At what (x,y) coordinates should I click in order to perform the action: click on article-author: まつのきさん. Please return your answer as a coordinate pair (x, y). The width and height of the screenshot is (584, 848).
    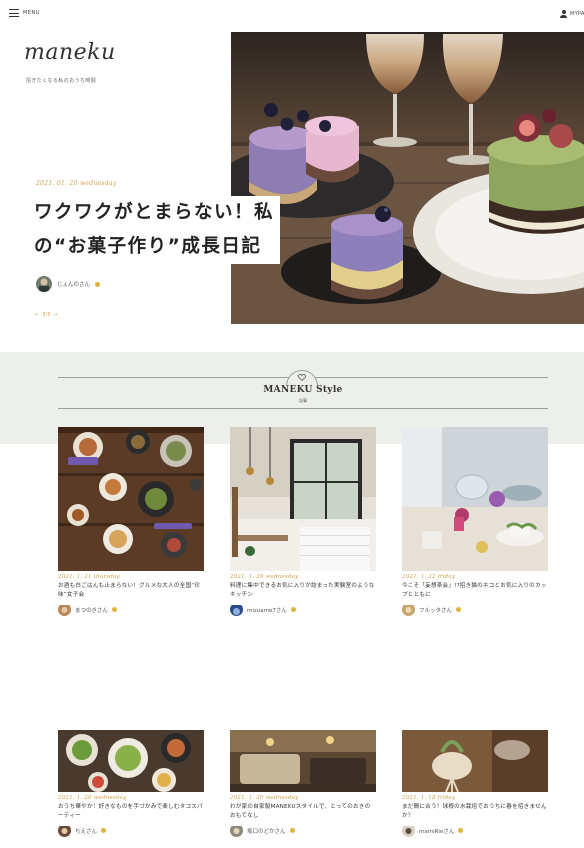
    Looking at the image, I should click on (131, 609).